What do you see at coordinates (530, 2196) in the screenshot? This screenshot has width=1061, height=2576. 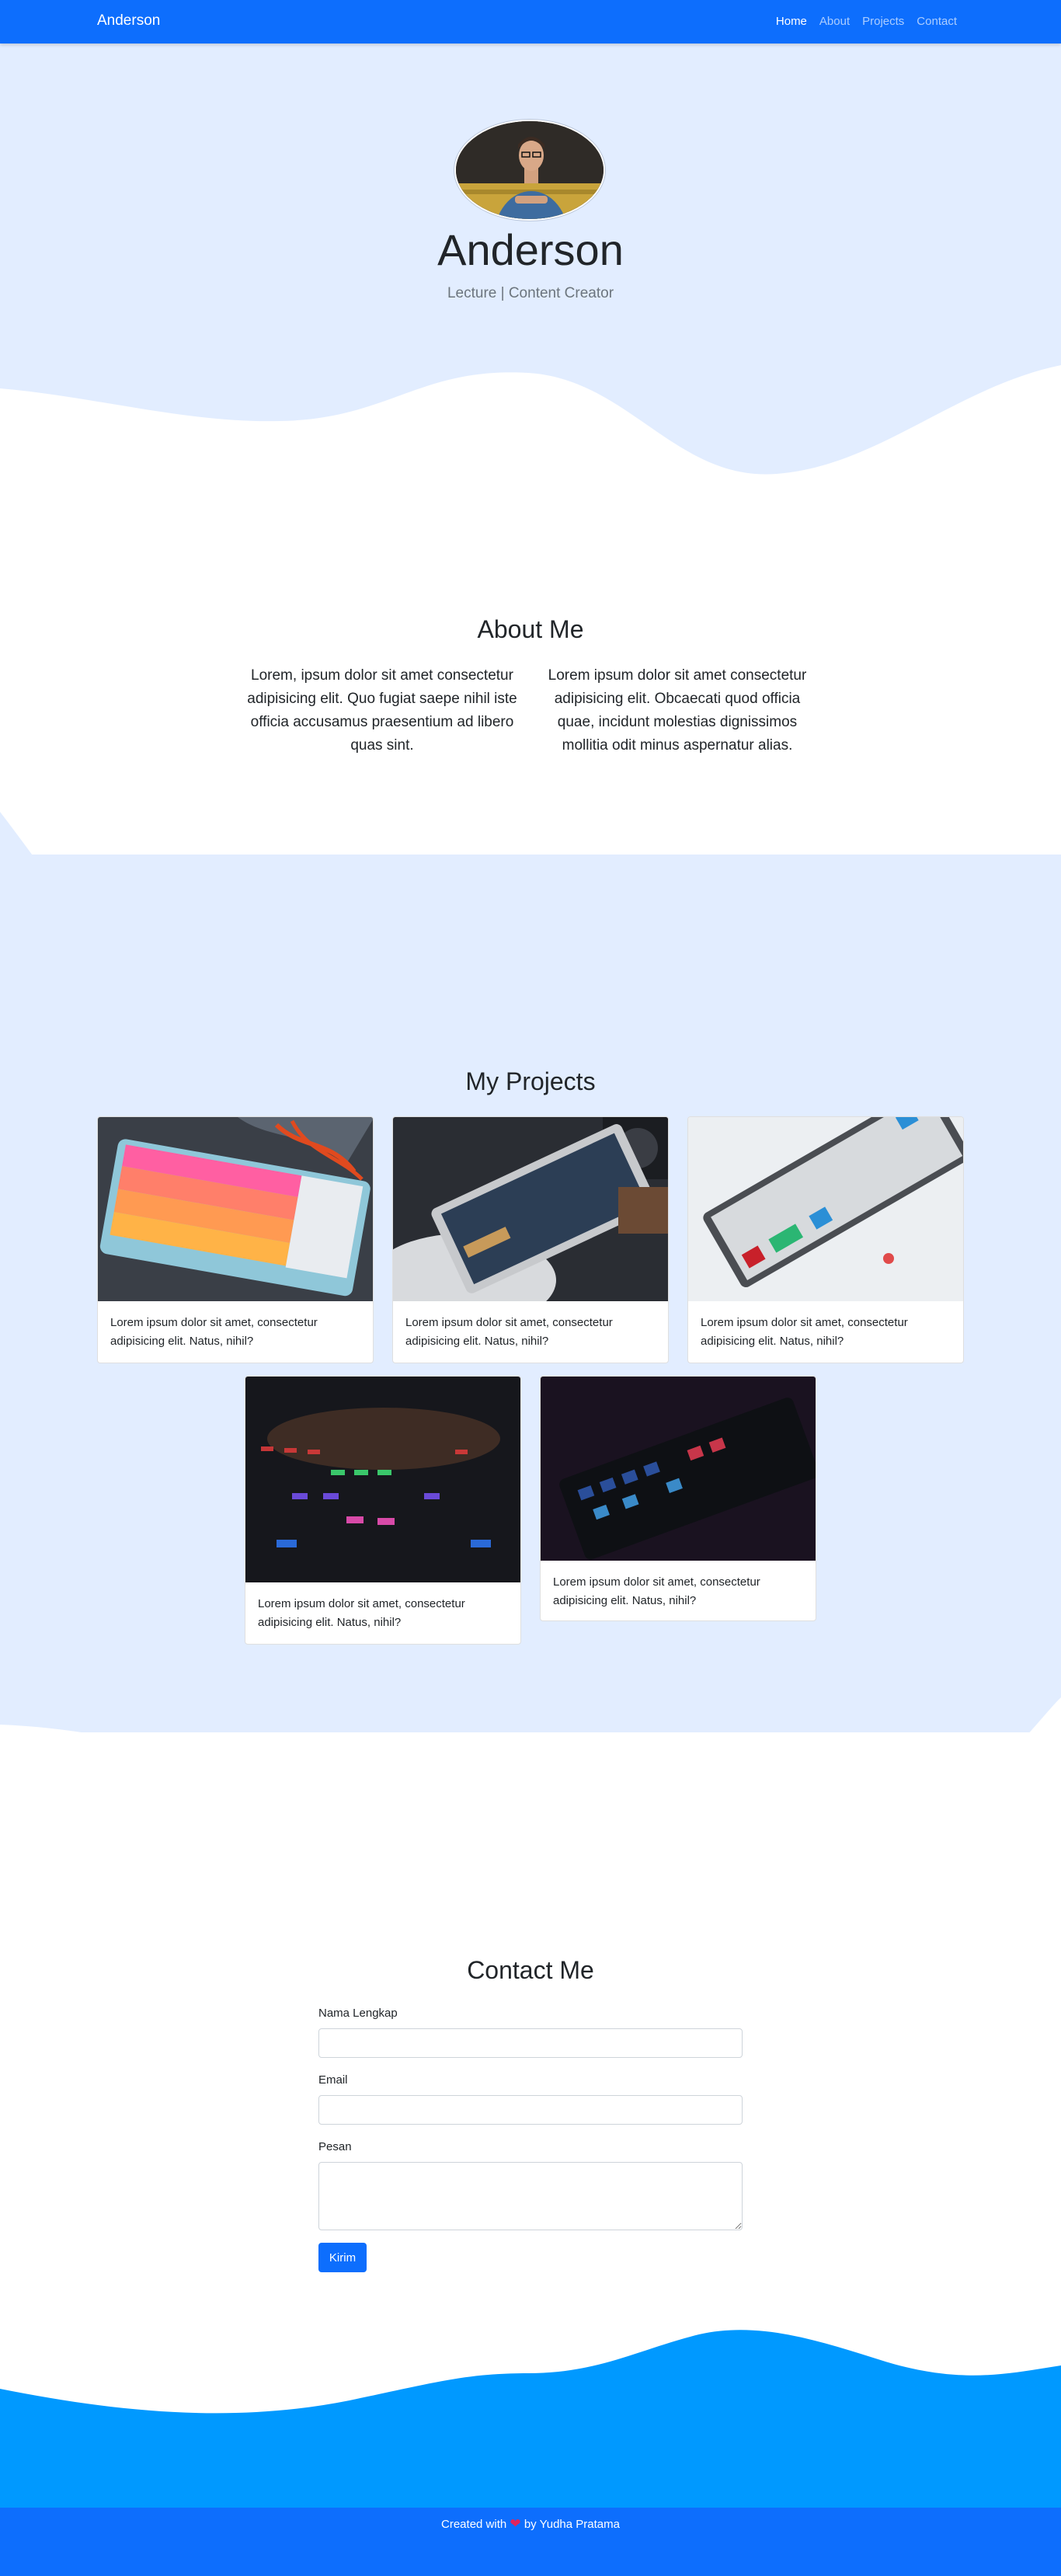 I see `message-field` at bounding box center [530, 2196].